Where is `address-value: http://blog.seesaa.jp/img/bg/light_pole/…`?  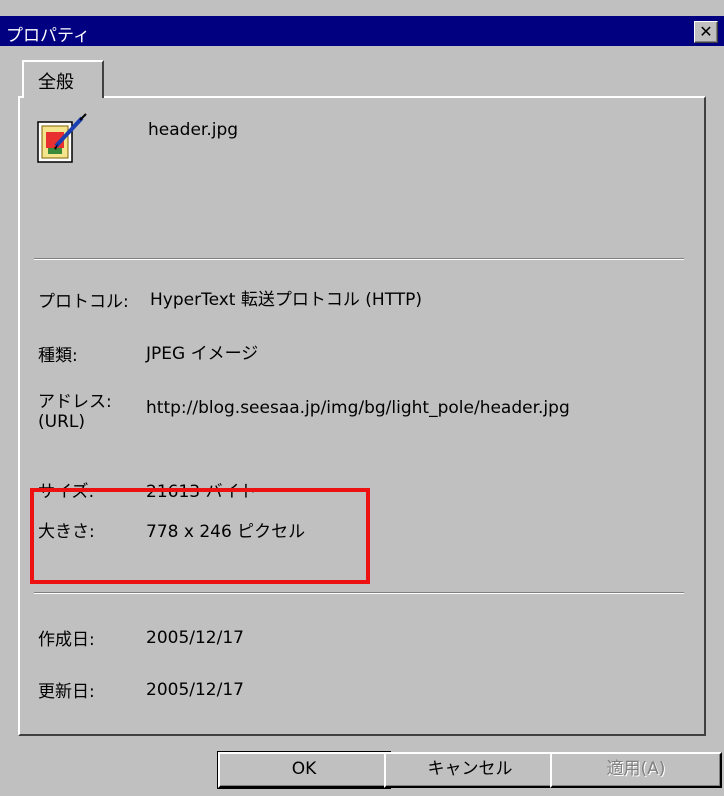 address-value: http://blog.seesaa.jp/img/bg/light_pole/… is located at coordinates (358, 408).